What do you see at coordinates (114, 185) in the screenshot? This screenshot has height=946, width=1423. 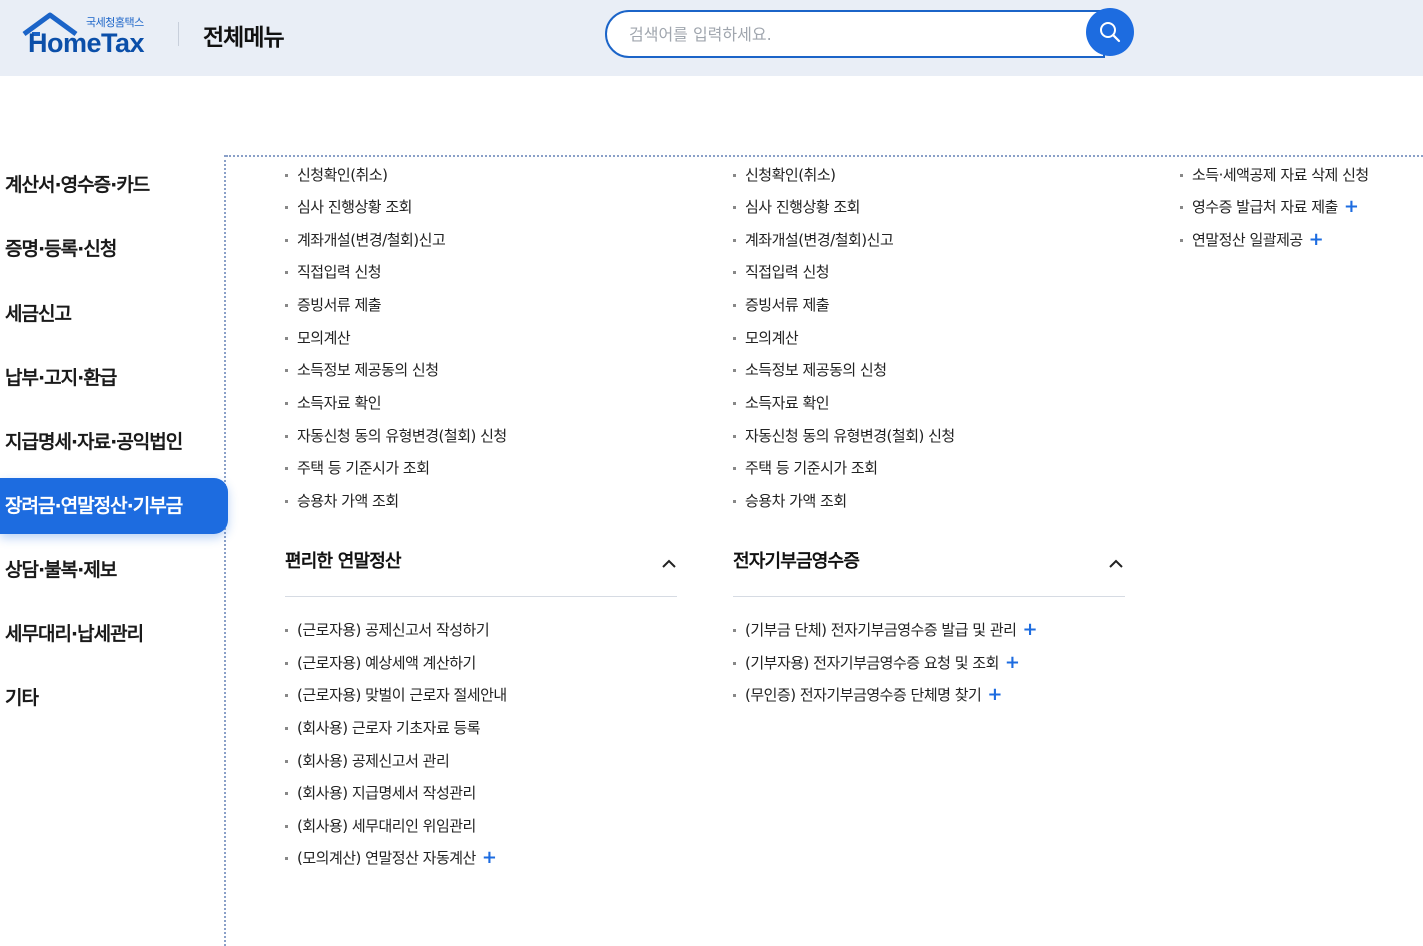 I see `sidebar-item-invoice: 계산서·영수증·카드` at bounding box center [114, 185].